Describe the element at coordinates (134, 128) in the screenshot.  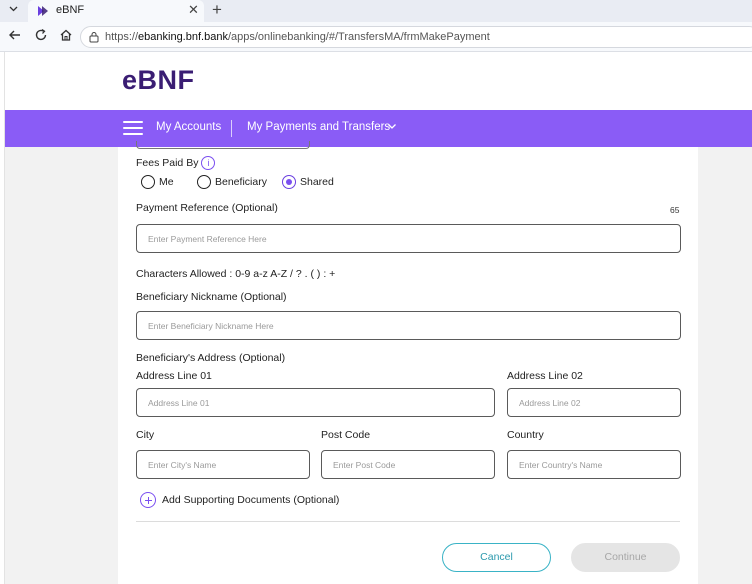
I see `hamburger-menu-icon` at that location.